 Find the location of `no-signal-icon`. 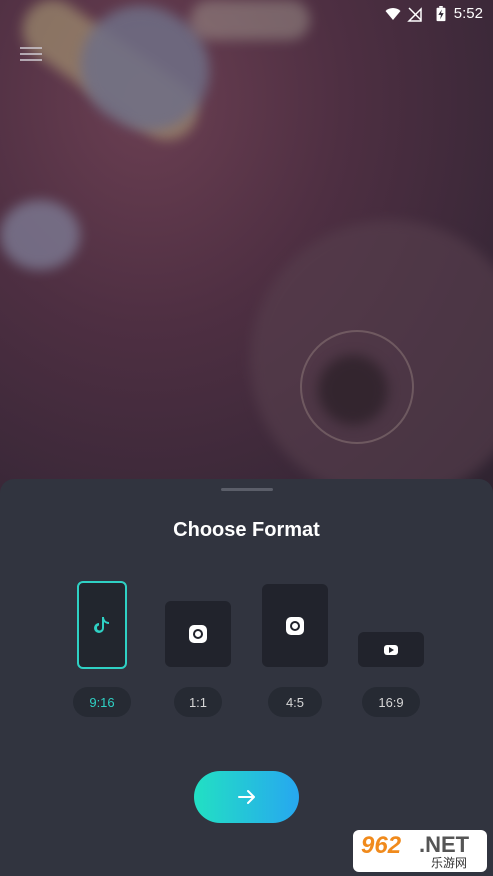

no-signal-icon is located at coordinates (414, 14).